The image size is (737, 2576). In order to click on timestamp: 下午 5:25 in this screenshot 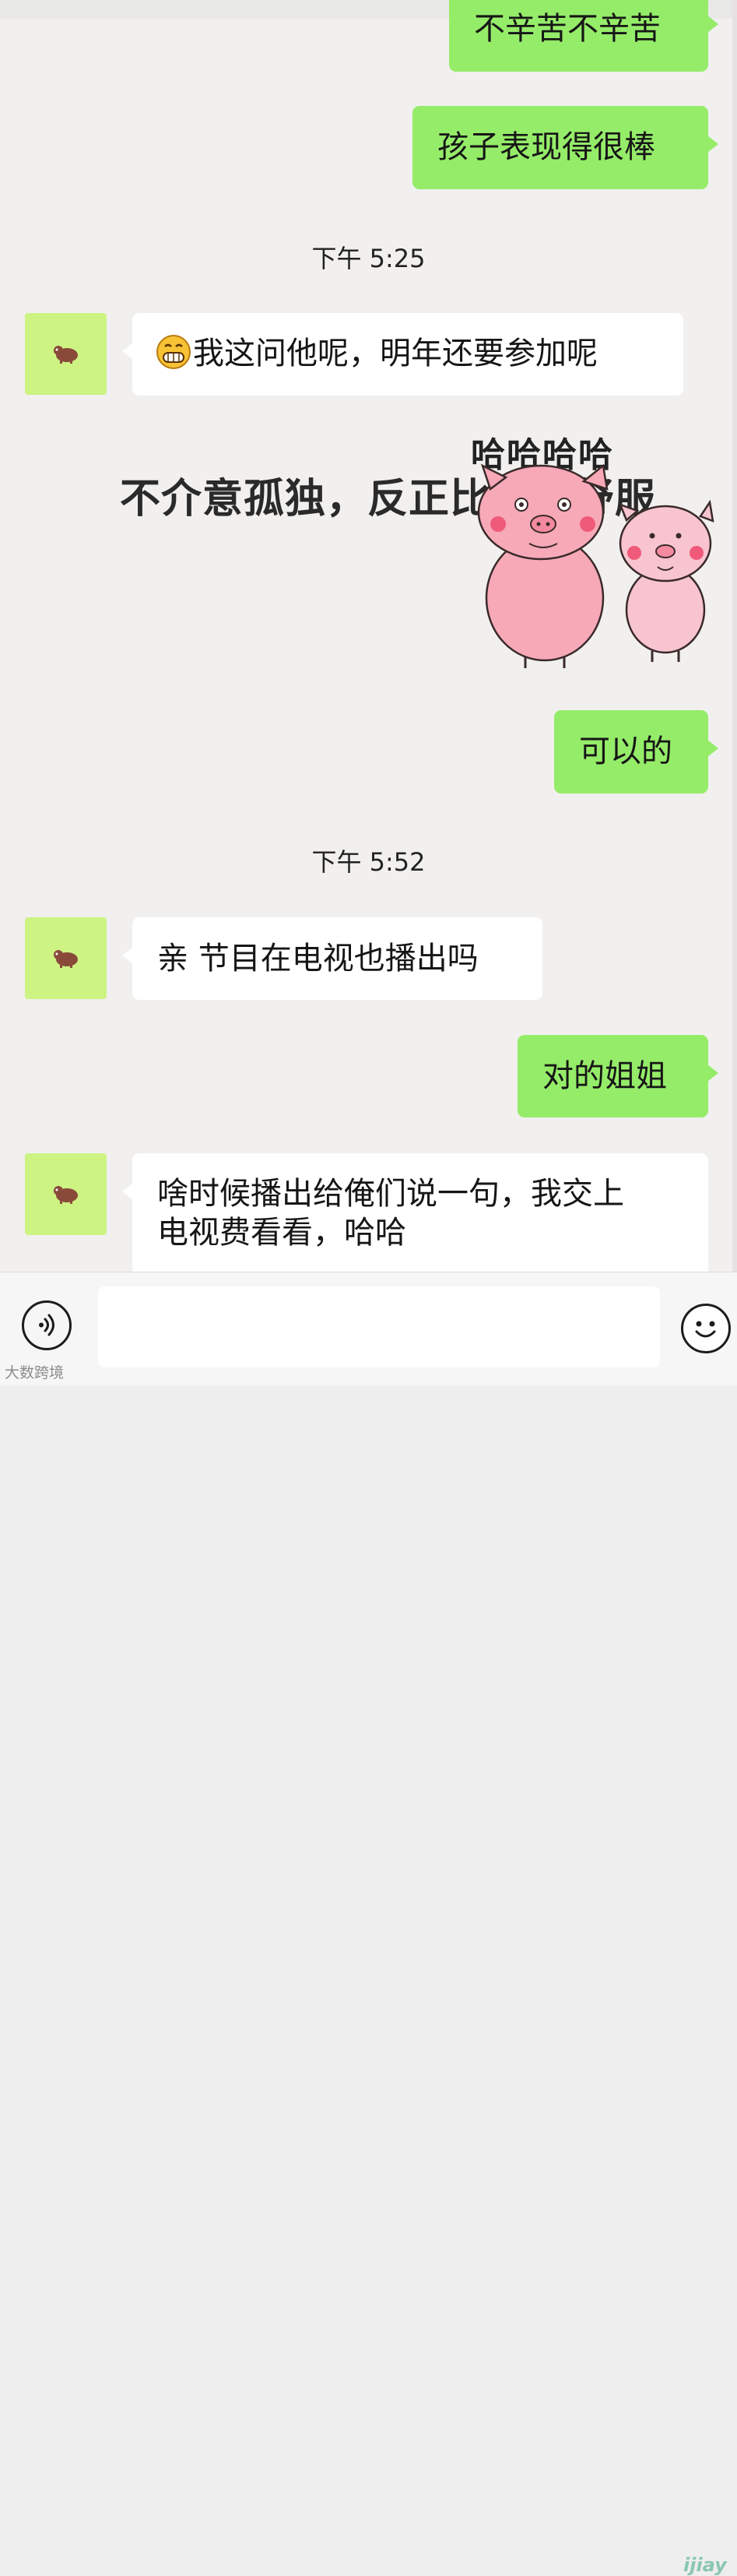, I will do `click(368, 258)`.